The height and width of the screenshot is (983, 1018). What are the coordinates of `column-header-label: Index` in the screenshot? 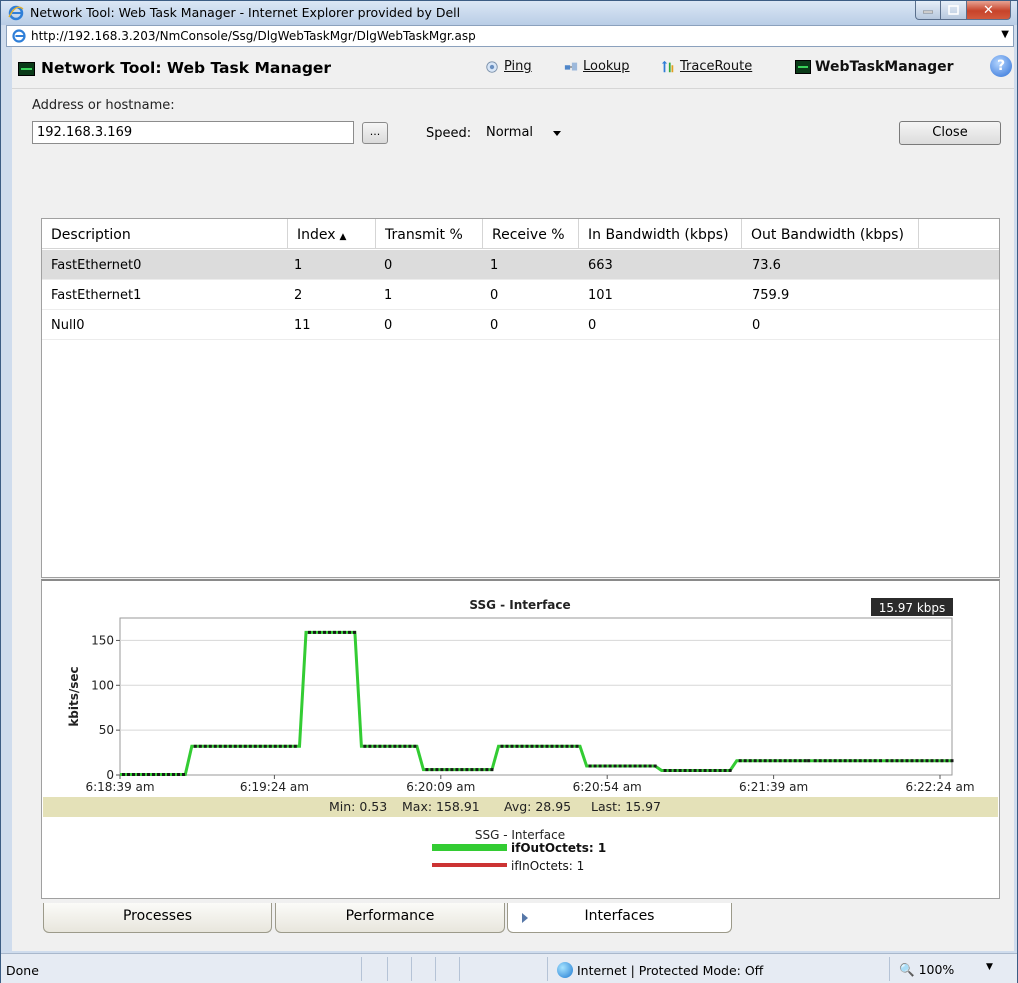 It's located at (316, 235).